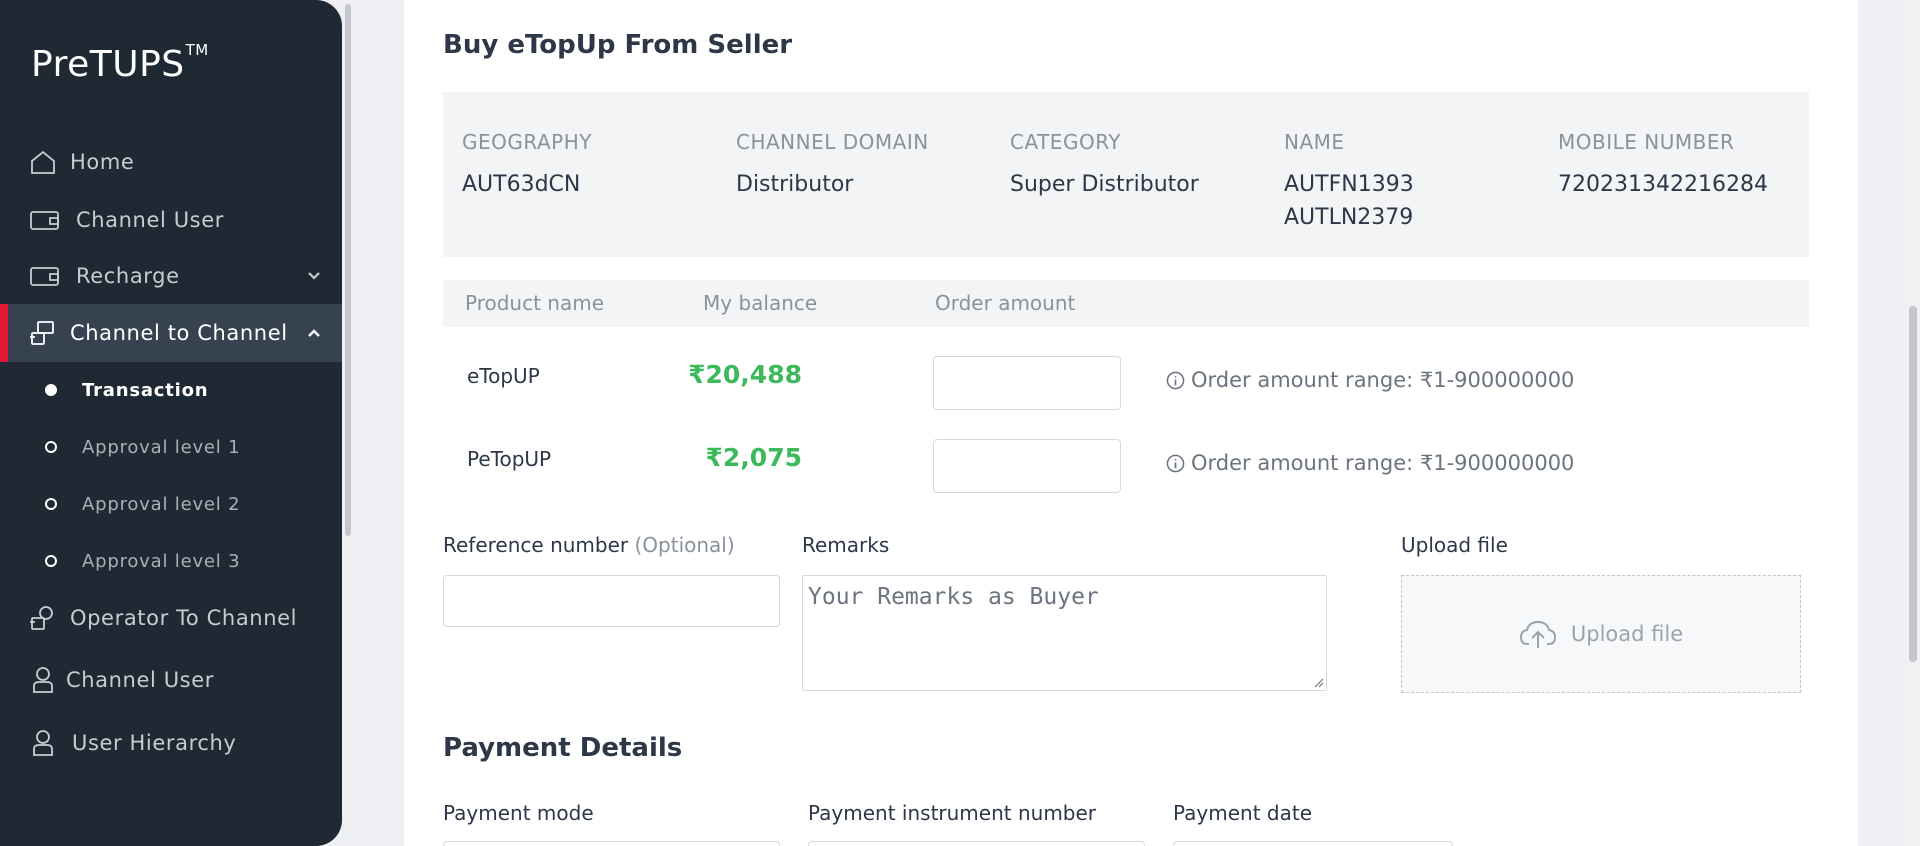 This screenshot has height=846, width=1920. What do you see at coordinates (161, 561) in the screenshot?
I see `sidebar-subitem-label: Approval level 3` at bounding box center [161, 561].